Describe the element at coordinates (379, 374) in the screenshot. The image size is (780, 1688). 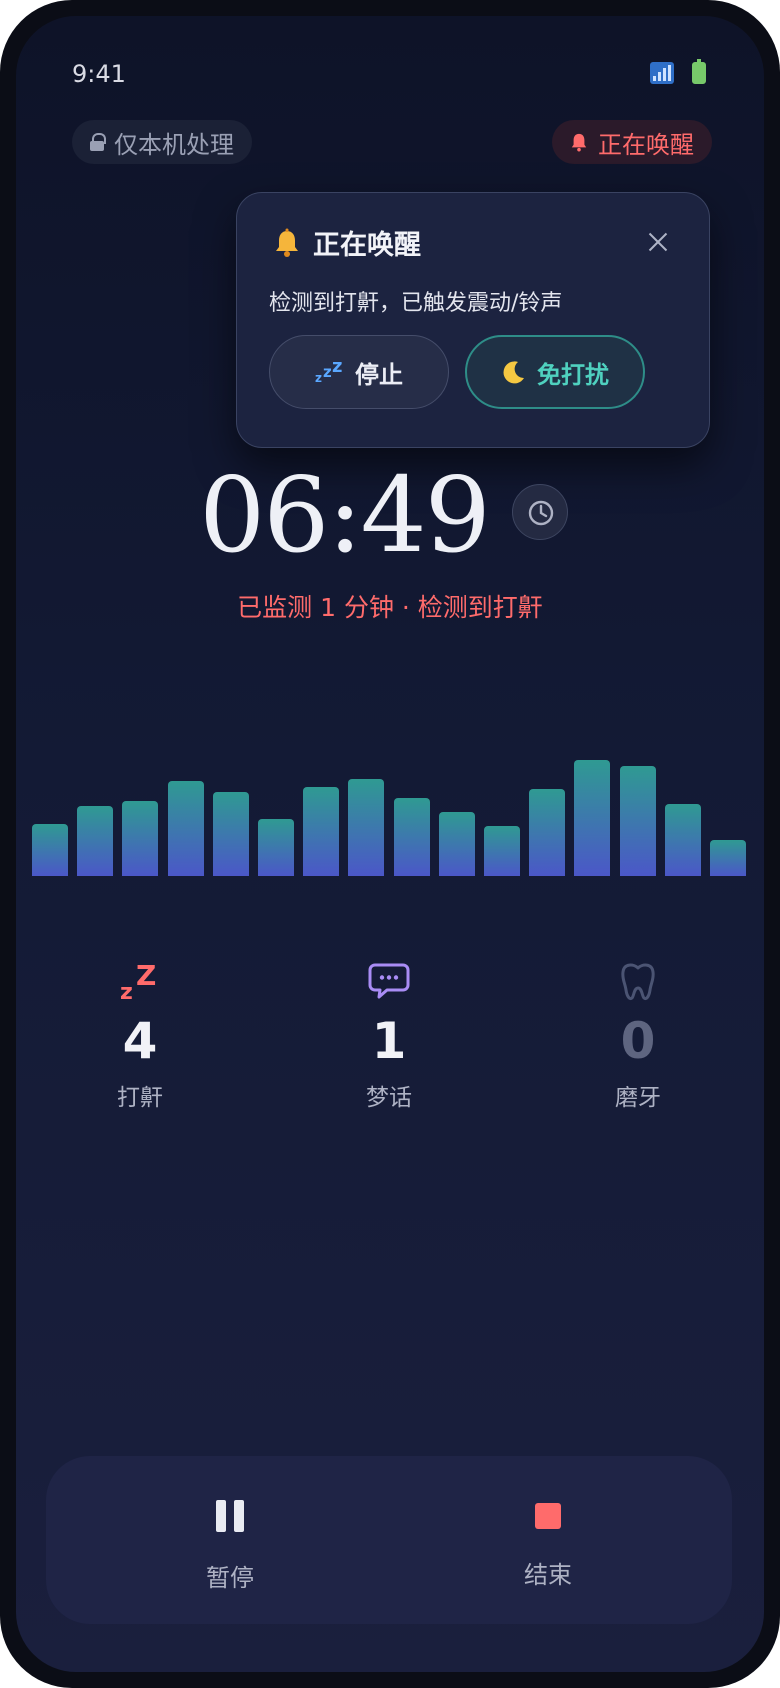
I see `stop-label: 停止` at that location.